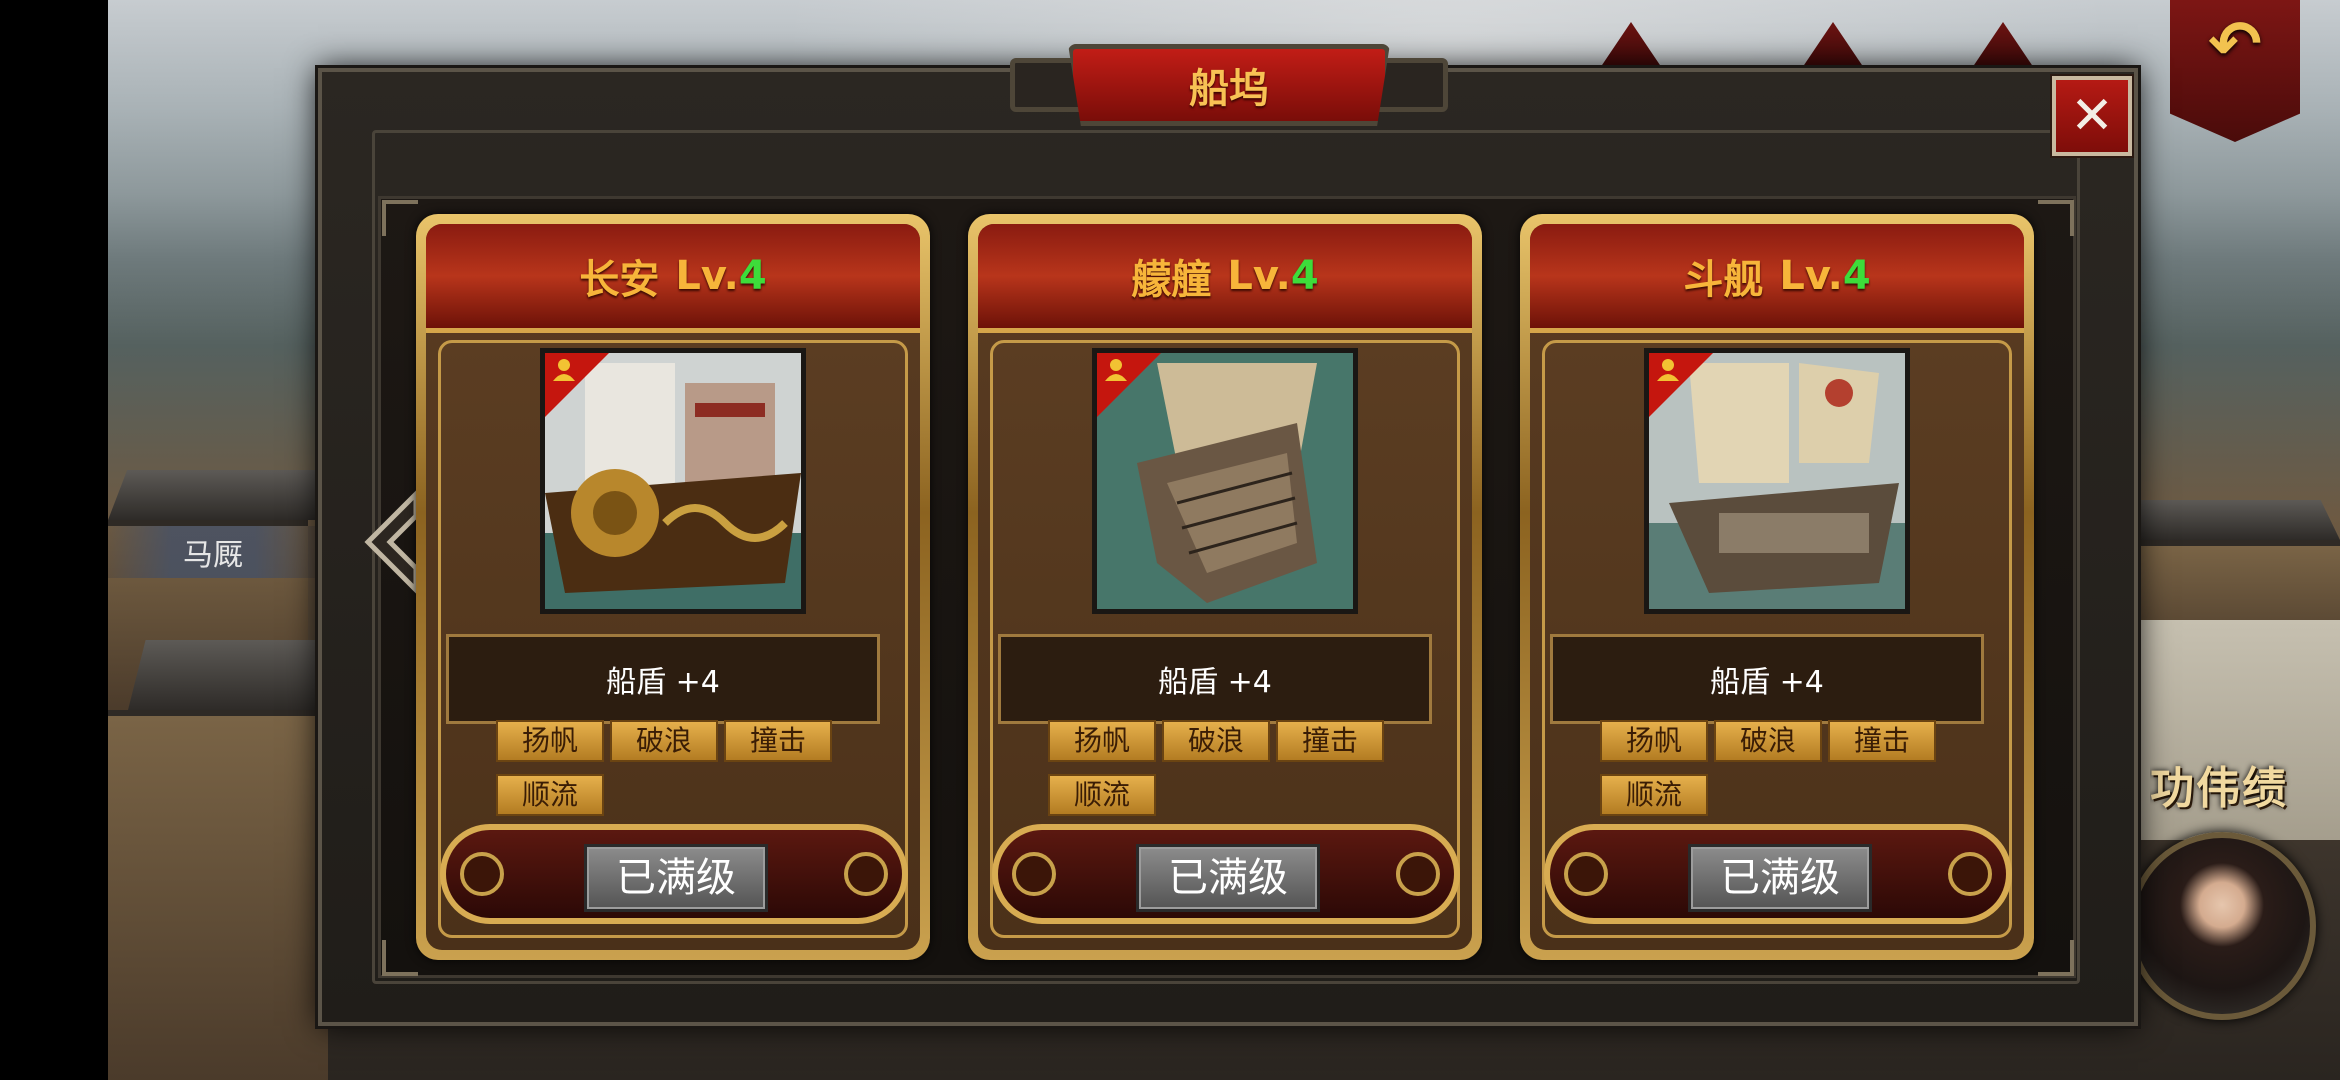 The height and width of the screenshot is (1080, 2340). Describe the element at coordinates (2219, 788) in the screenshot. I see `exploits-label-text: 功伟绩` at that location.